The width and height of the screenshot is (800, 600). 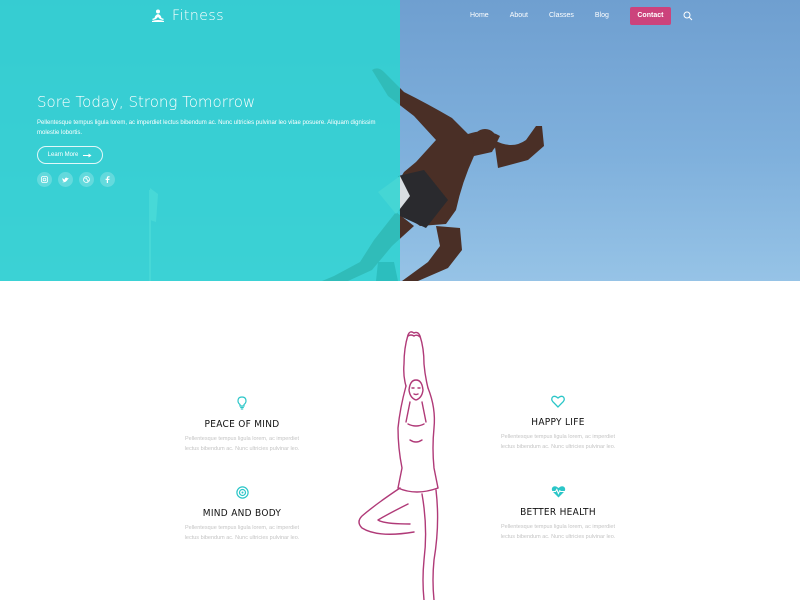 I want to click on feature-title: MIND AND BODY, so click(x=242, y=513).